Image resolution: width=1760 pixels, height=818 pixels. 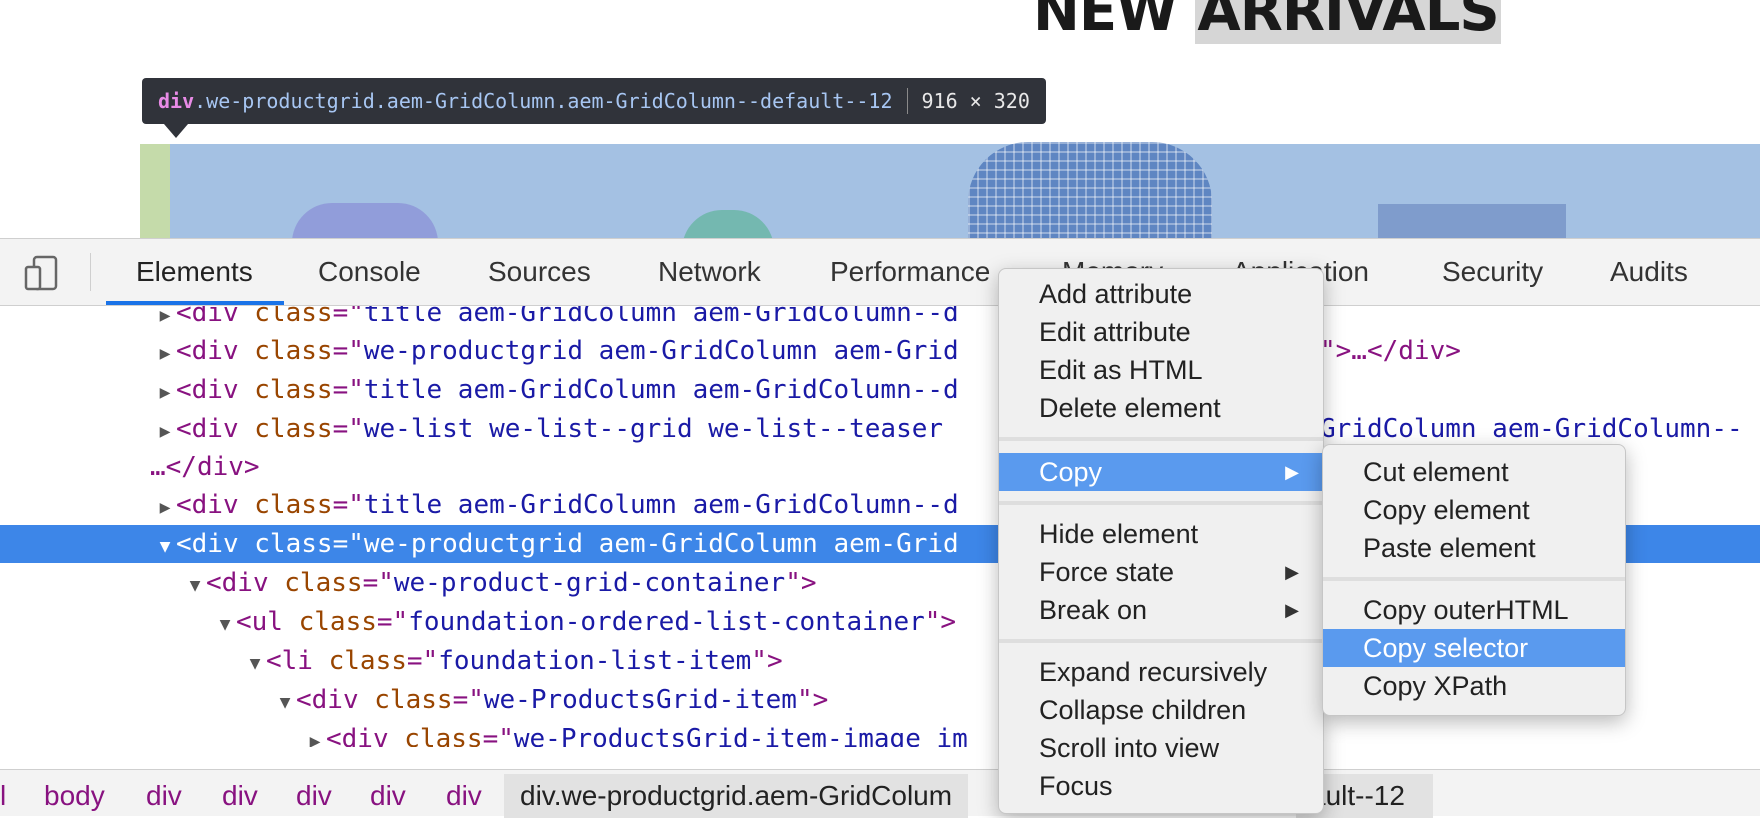 What do you see at coordinates (539, 272) in the screenshot?
I see `tab-sources: Sources` at bounding box center [539, 272].